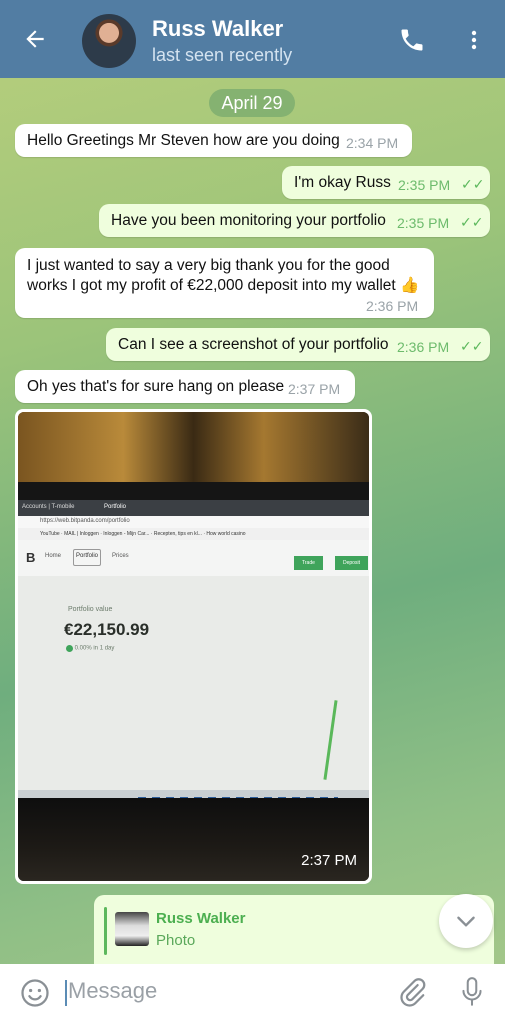 This screenshot has width=505, height=1024. I want to click on back-arrow-icon, so click(35, 39).